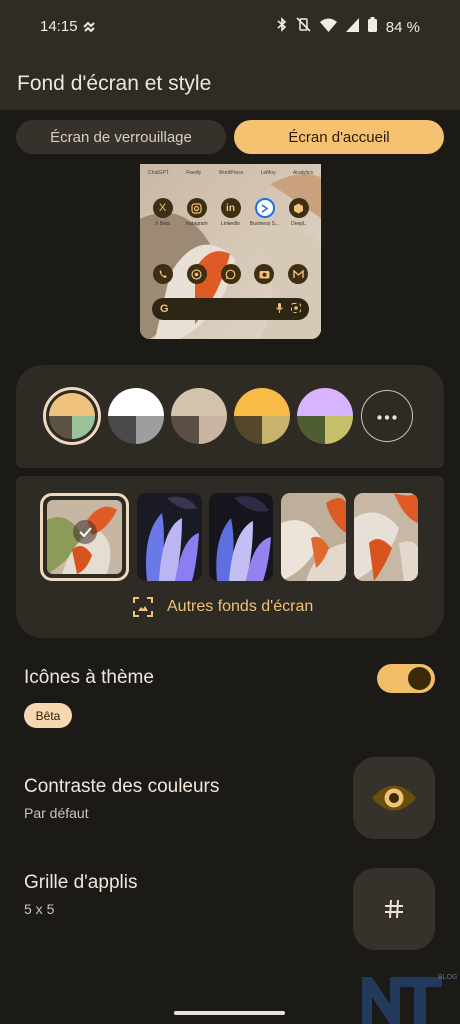 The width and height of the screenshot is (460, 1024). What do you see at coordinates (81, 882) in the screenshot?
I see `app-grid-label: Grille d'applis` at bounding box center [81, 882].